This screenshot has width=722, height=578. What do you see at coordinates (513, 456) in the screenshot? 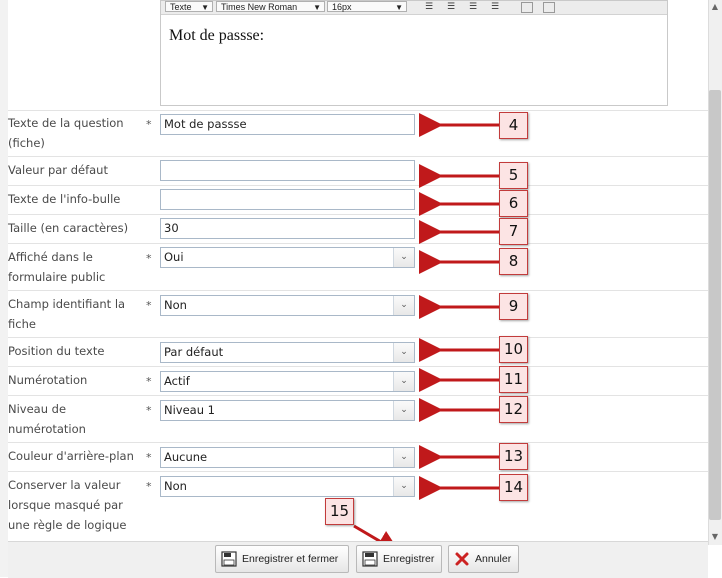
I see `callout-13: 13` at bounding box center [513, 456].